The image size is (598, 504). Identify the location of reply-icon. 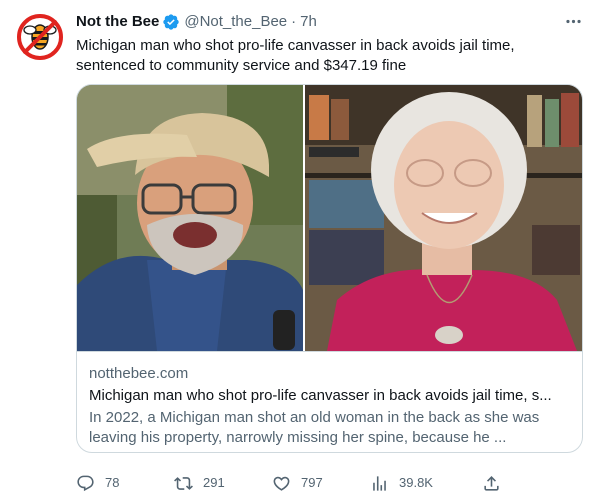
(85, 483).